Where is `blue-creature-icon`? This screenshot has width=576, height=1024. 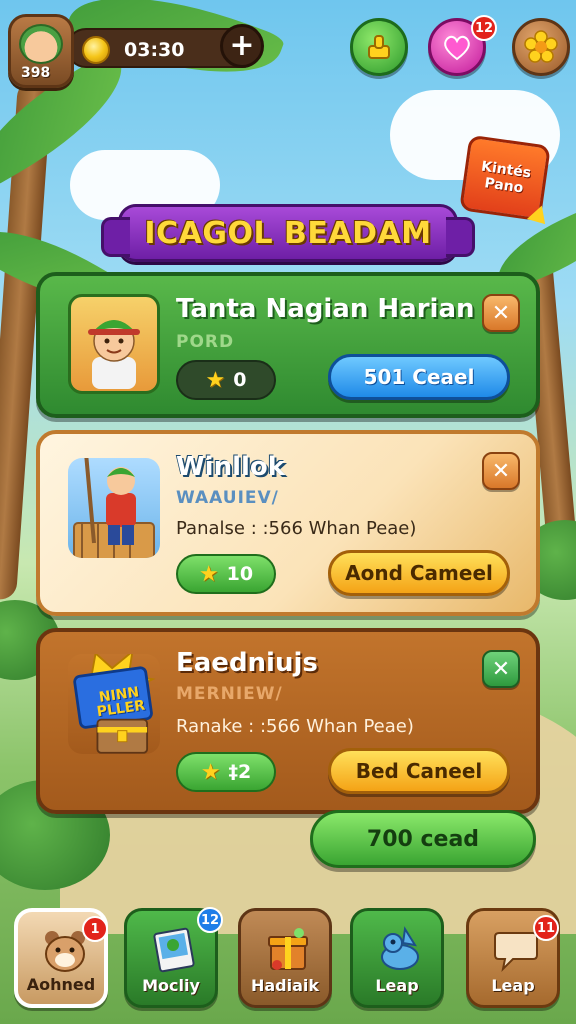
blue-creature-icon is located at coordinates (400, 948).